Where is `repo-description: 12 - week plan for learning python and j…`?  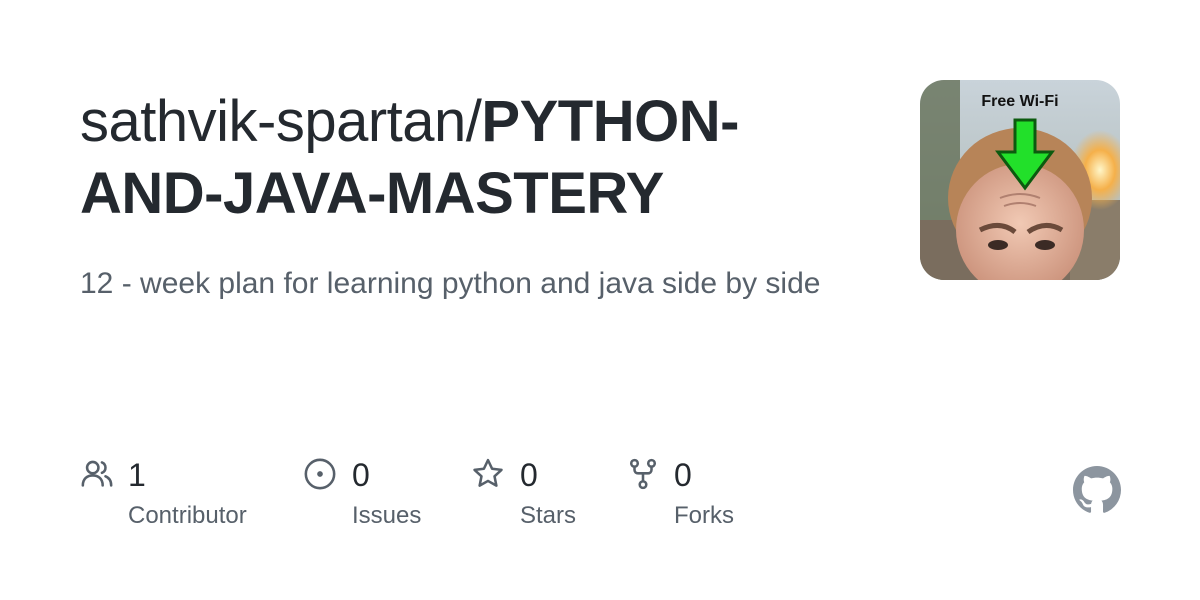 repo-description: 12 - week plan for learning python and j… is located at coordinates (450, 283).